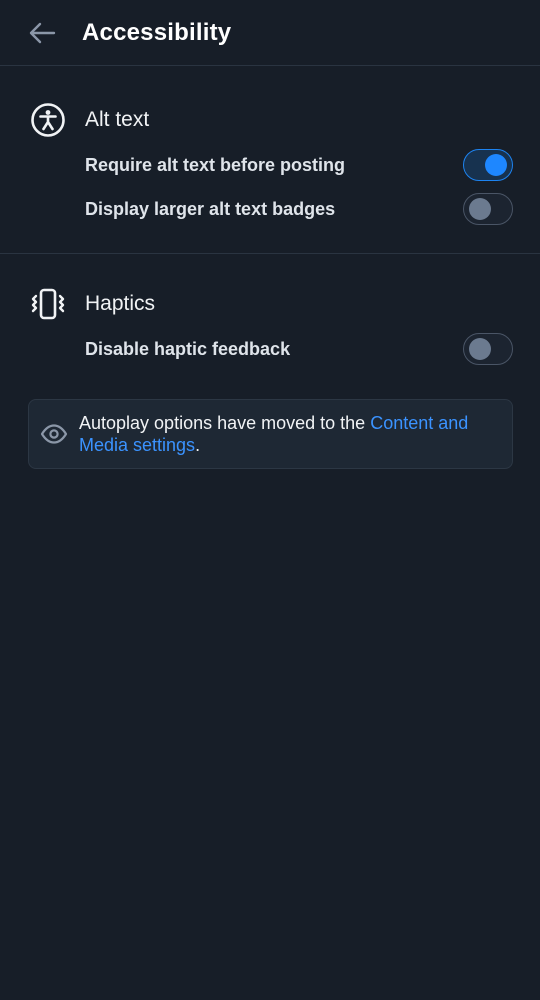 The width and height of the screenshot is (540, 1000). Describe the element at coordinates (225, 423) in the screenshot. I see `notice-text-before: Autoplay options have moved to the` at that location.